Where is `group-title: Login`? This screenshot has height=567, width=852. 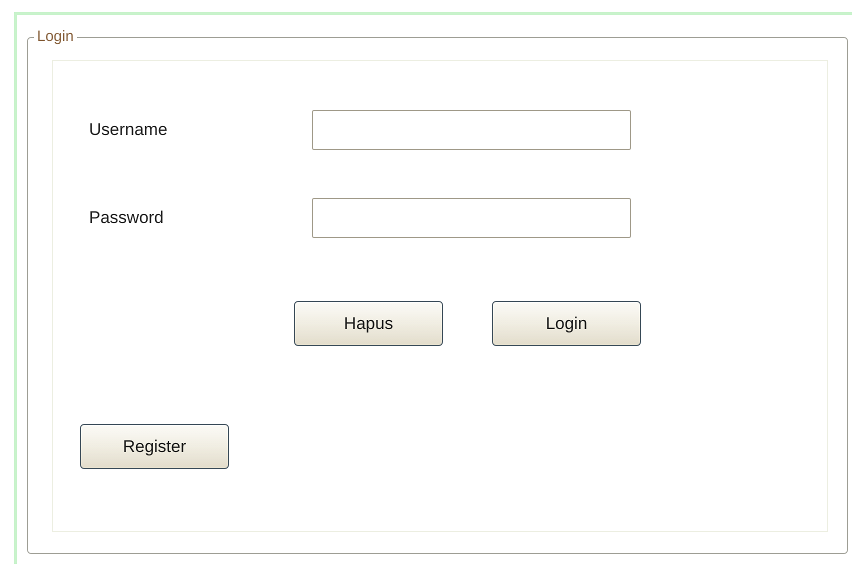
group-title: Login is located at coordinates (55, 36).